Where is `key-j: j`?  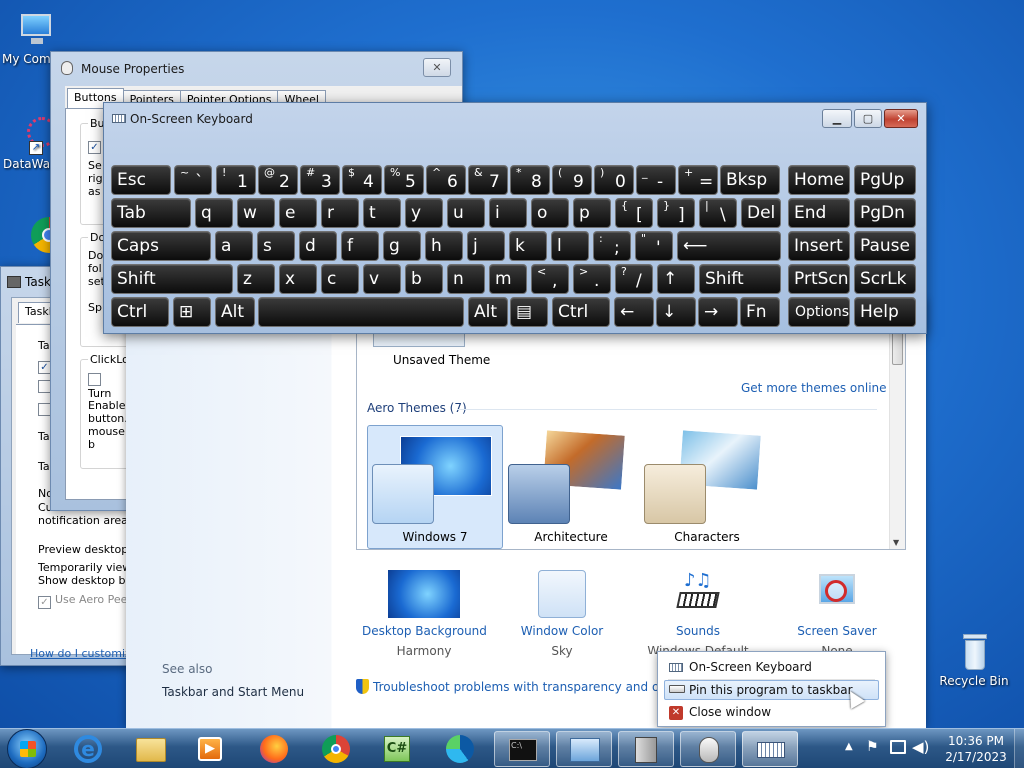 key-j: j is located at coordinates (486, 246).